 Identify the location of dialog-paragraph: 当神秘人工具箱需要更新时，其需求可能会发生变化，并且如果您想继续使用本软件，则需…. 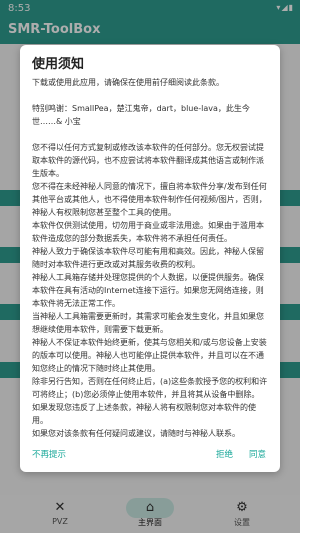
(148, 323).